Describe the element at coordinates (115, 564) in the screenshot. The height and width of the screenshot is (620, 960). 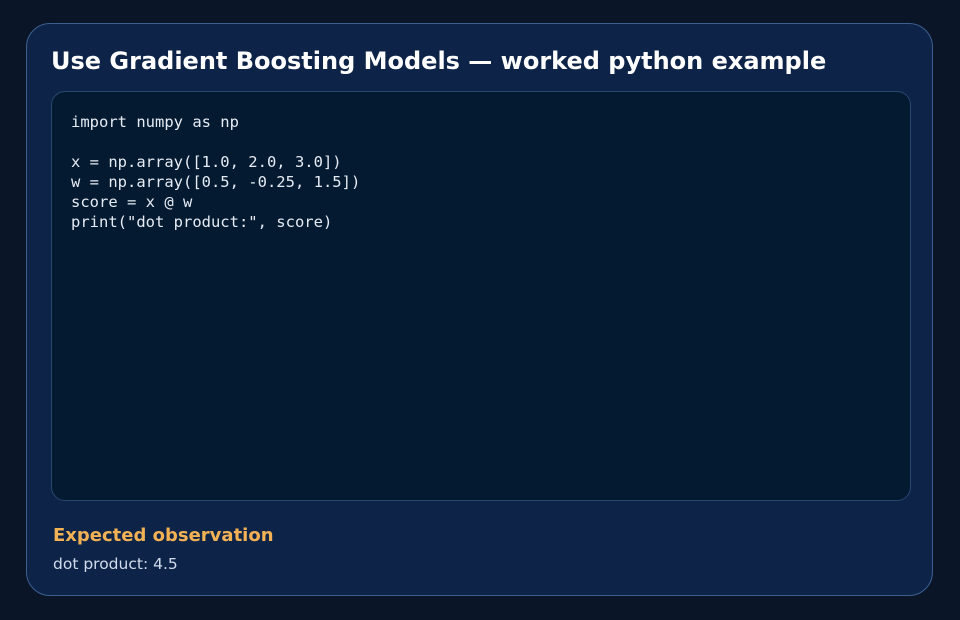
I see `observation-text: dot product: 4.5` at that location.